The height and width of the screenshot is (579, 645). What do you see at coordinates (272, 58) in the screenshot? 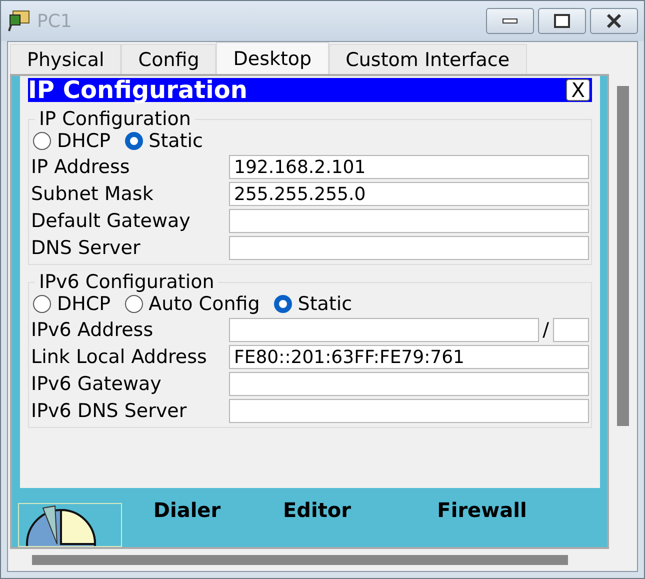
I see `tab: Desktop` at bounding box center [272, 58].